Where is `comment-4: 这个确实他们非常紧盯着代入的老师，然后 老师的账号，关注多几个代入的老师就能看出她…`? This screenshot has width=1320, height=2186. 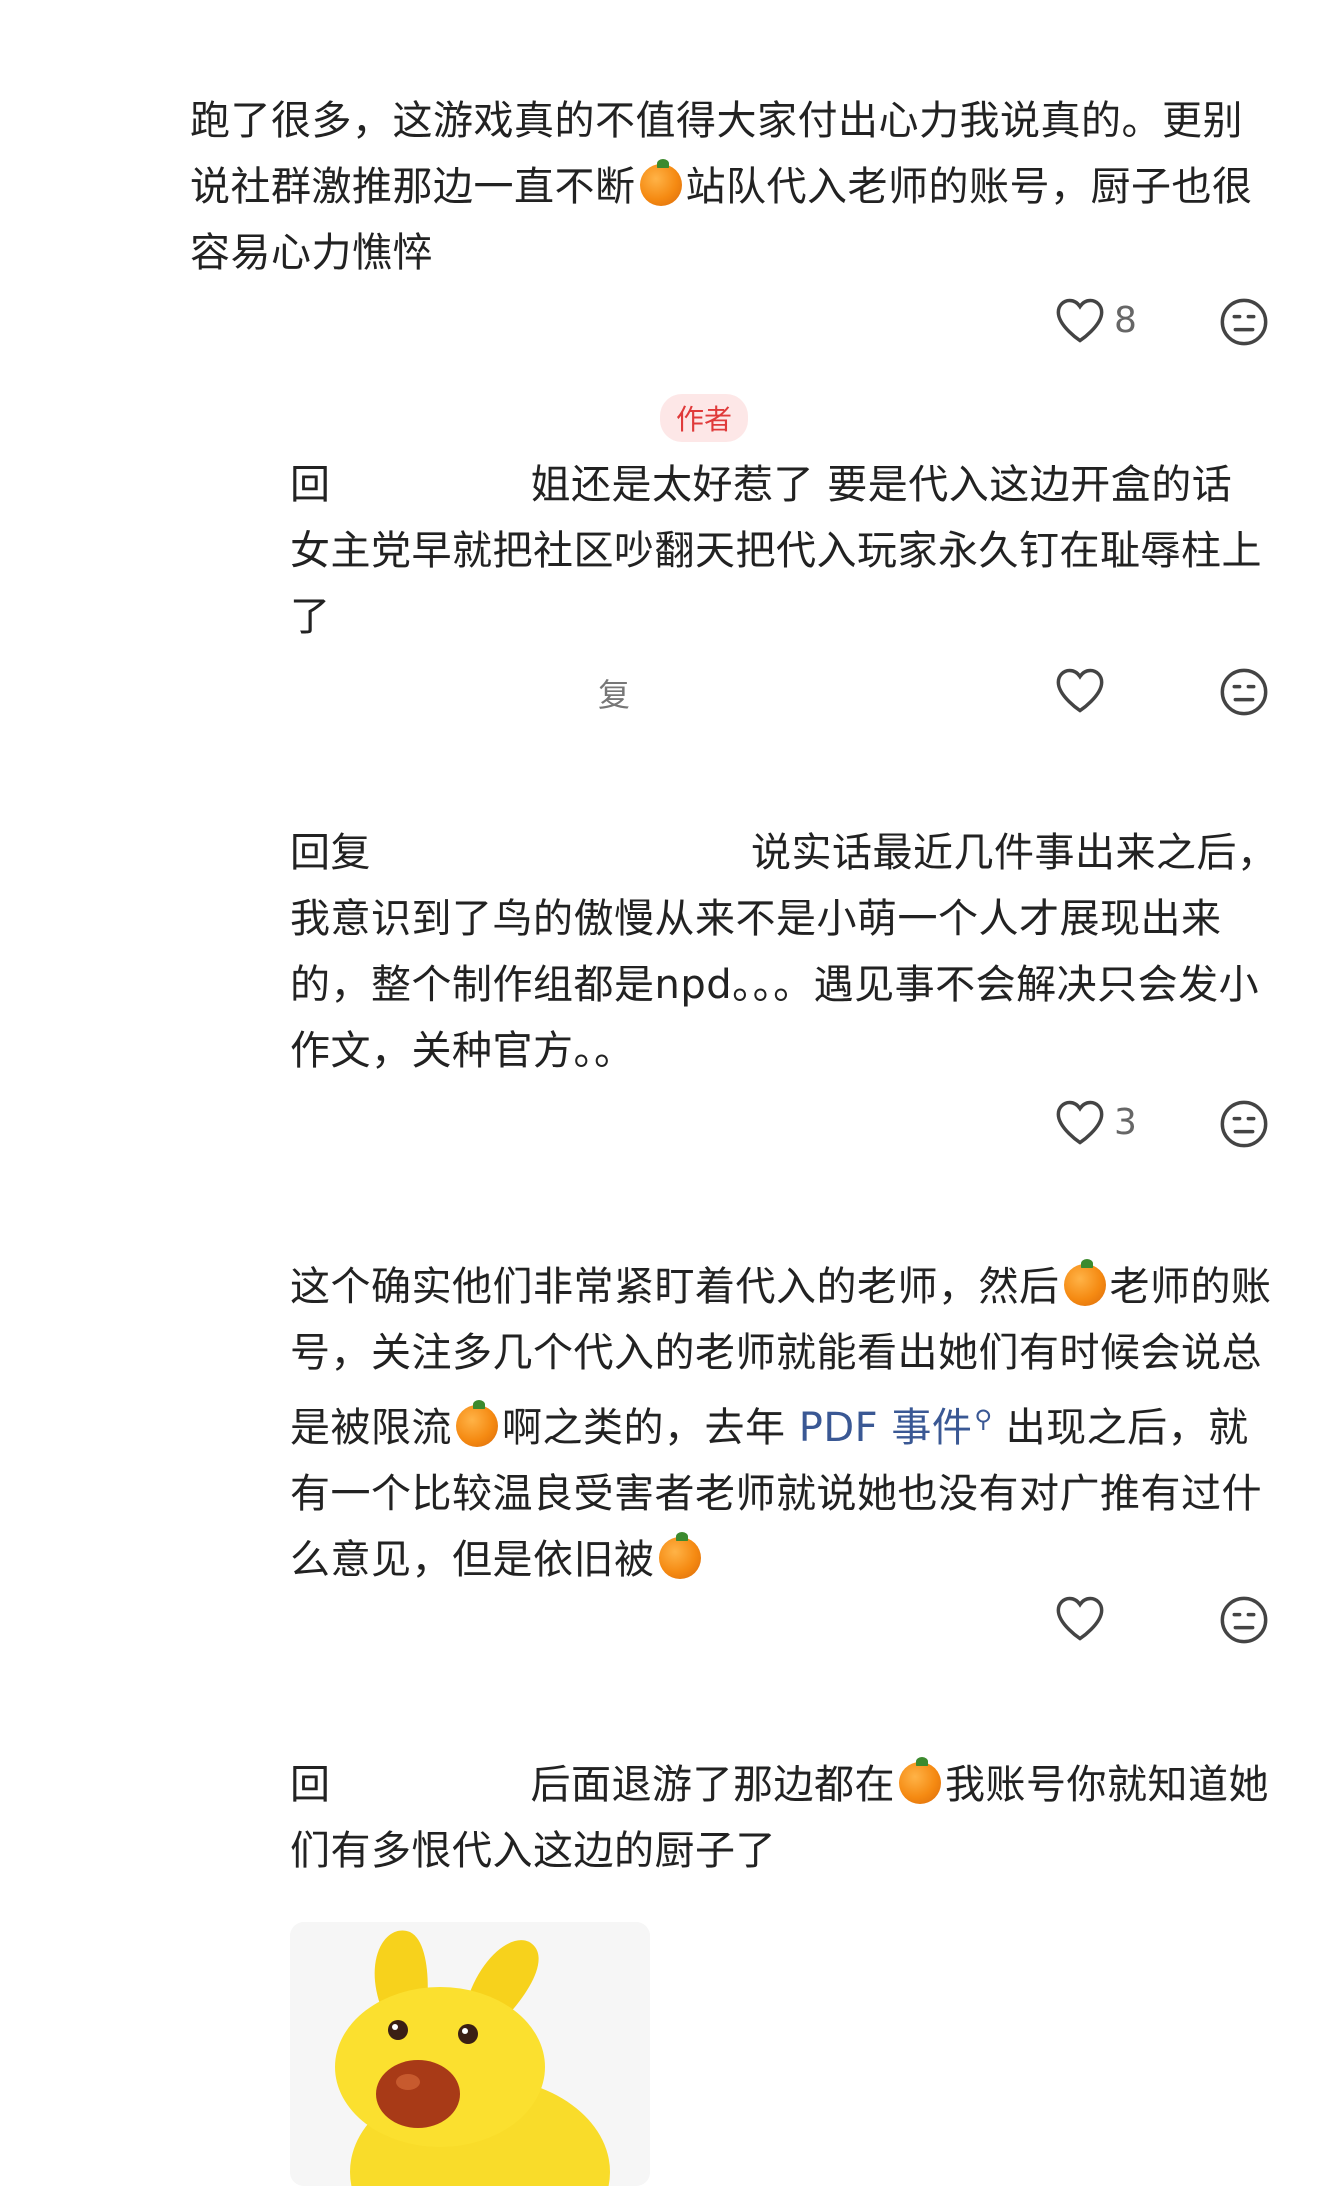 comment-4: 这个确实他们非常紧盯着代入的老师，然后 老师的账号，关注多几个代入的老师就能看出她… is located at coordinates (785, 1423).